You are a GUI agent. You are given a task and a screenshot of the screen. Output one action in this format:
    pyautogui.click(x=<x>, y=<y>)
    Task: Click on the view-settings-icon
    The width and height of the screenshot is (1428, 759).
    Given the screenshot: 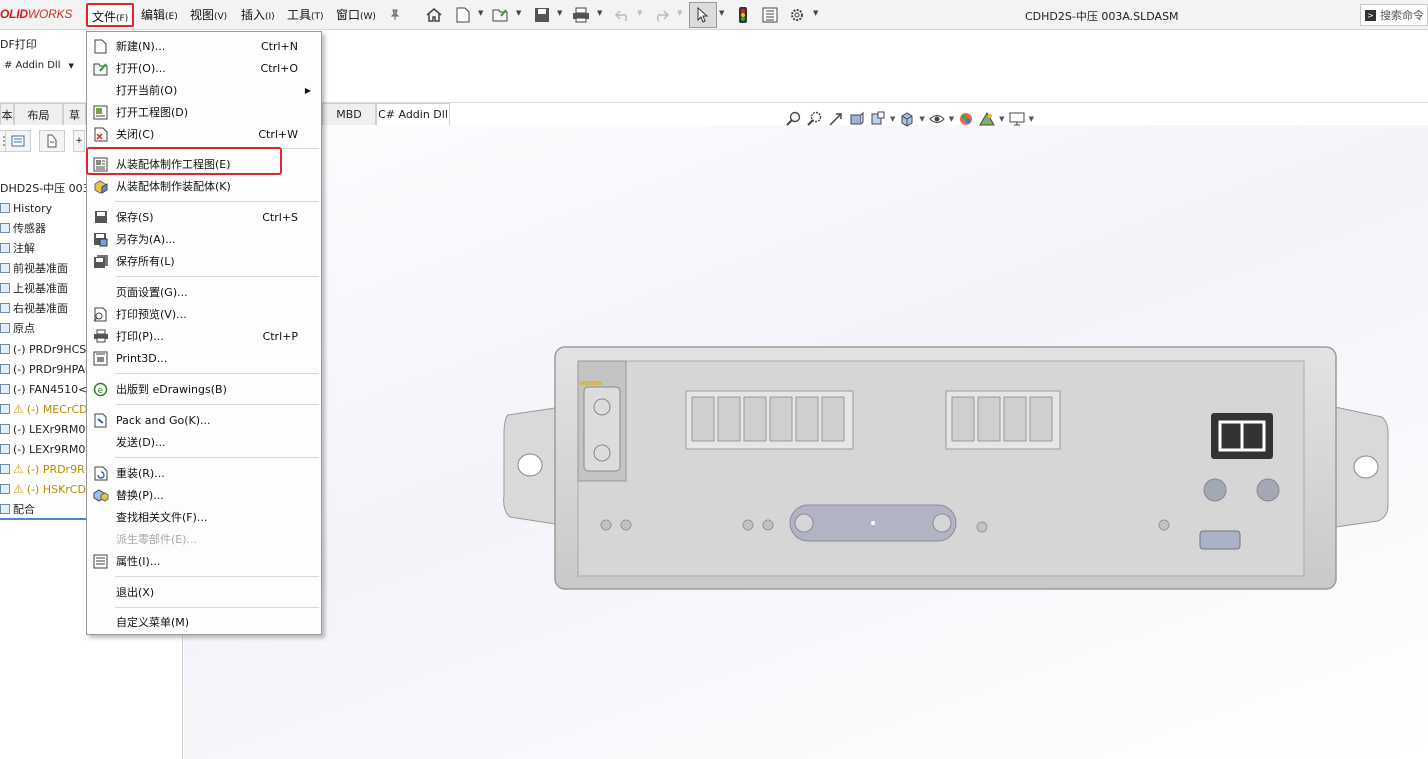 What is the action you would take?
    pyautogui.click(x=1017, y=119)
    